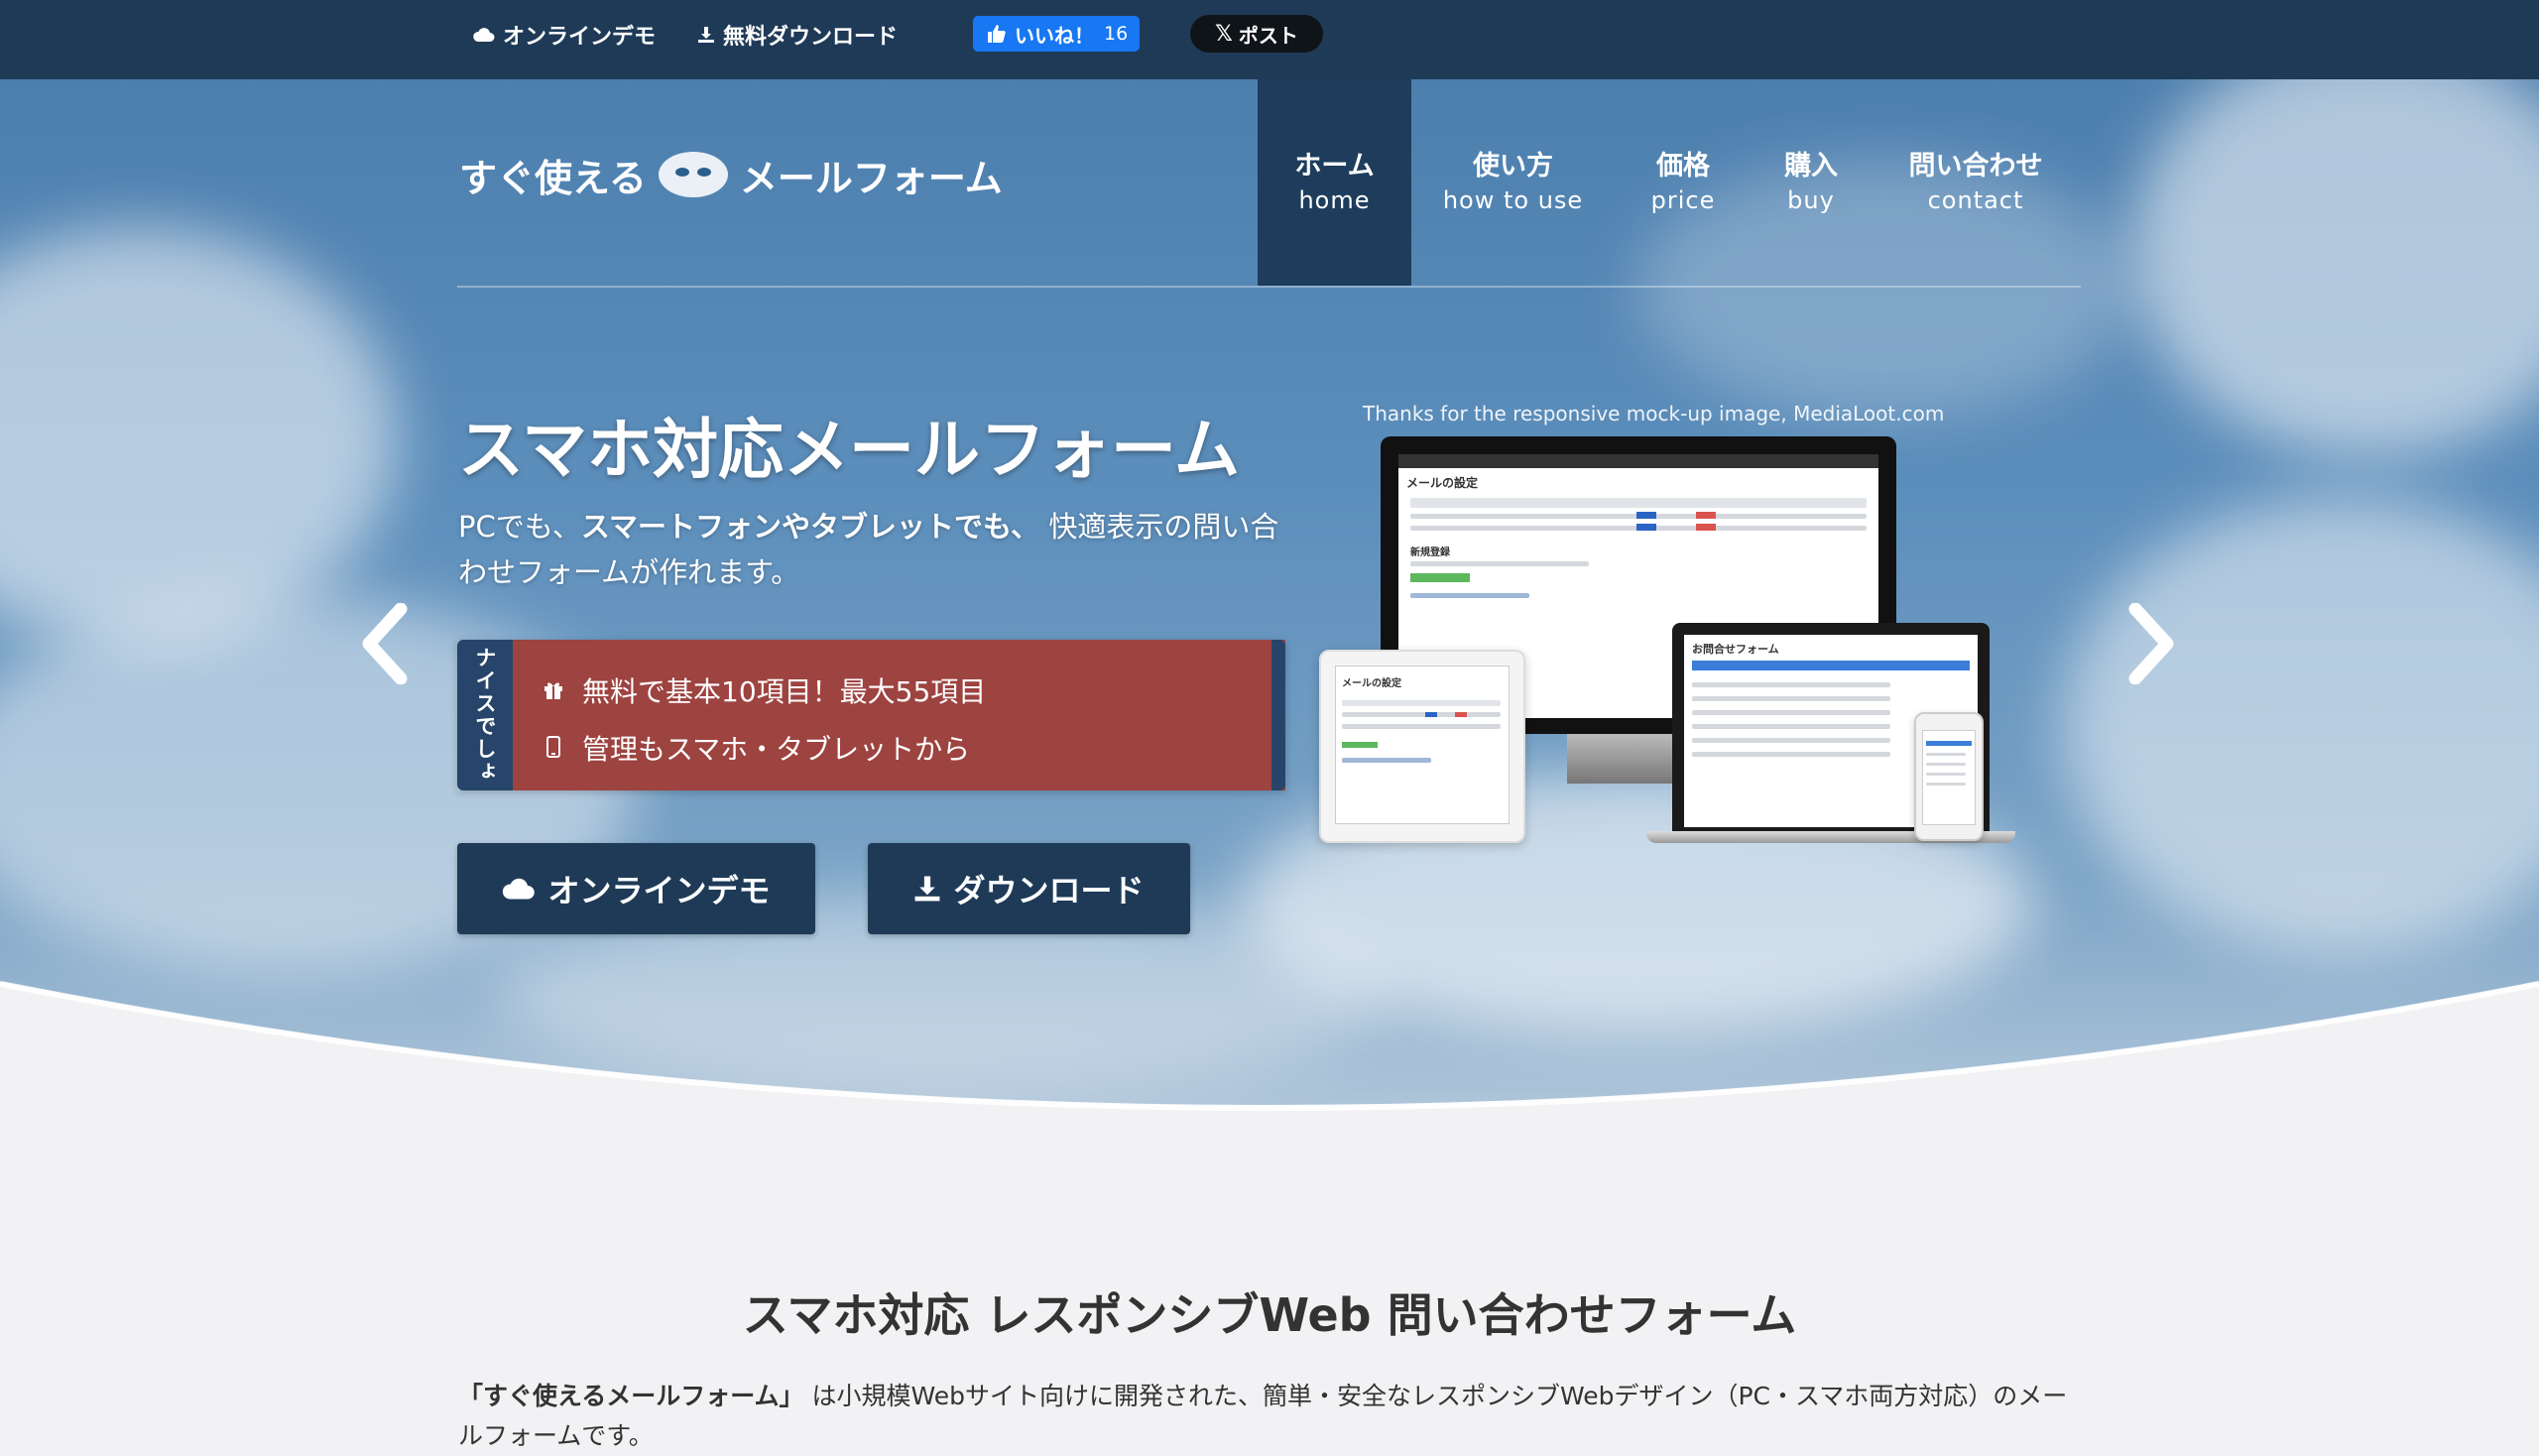 Image resolution: width=2539 pixels, height=1456 pixels. Describe the element at coordinates (1422, 746) in the screenshot. I see `tablet-mockup: メールの設定` at that location.